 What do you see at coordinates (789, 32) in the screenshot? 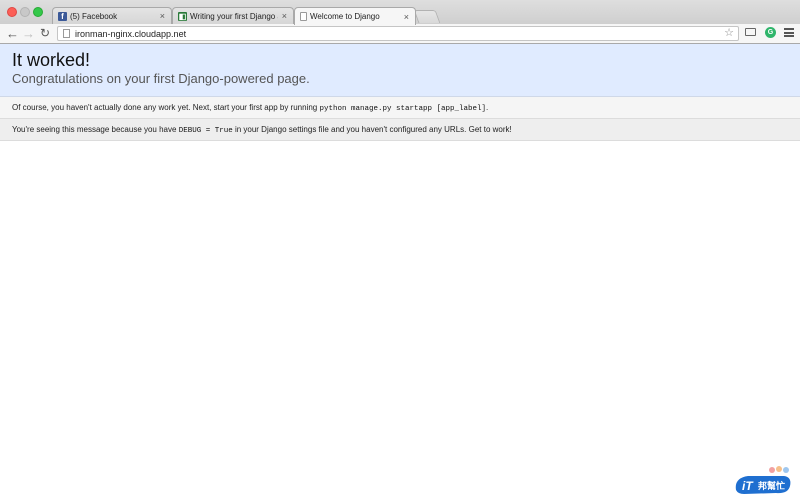
I see `menu-icon` at bounding box center [789, 32].